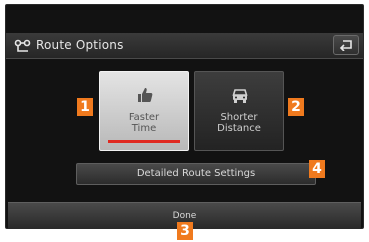 The width and height of the screenshot is (369, 242). What do you see at coordinates (144, 141) in the screenshot?
I see `selected-indicator` at bounding box center [144, 141].